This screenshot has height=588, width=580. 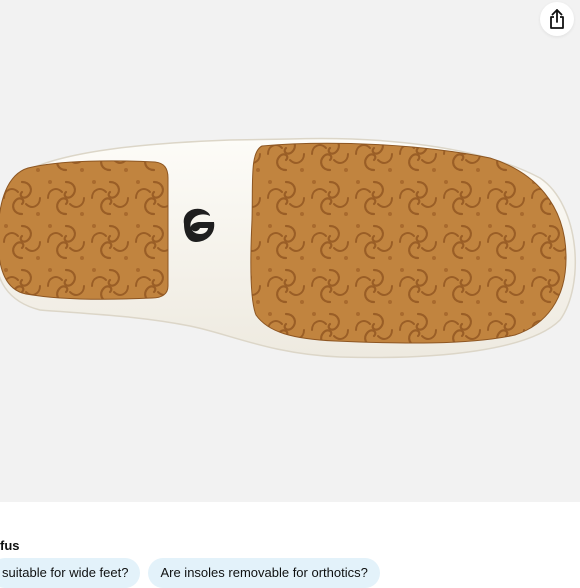 I want to click on question-chip-wide-feet: suitable for wide feet?, so click(x=70, y=573).